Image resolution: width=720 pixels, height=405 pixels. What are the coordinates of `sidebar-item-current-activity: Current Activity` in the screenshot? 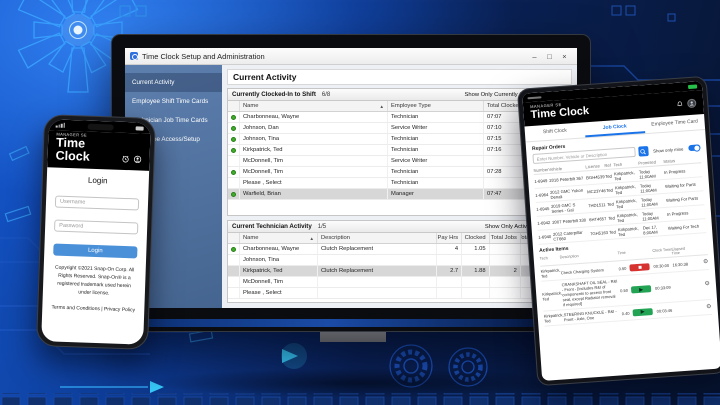 It's located at (173, 82).